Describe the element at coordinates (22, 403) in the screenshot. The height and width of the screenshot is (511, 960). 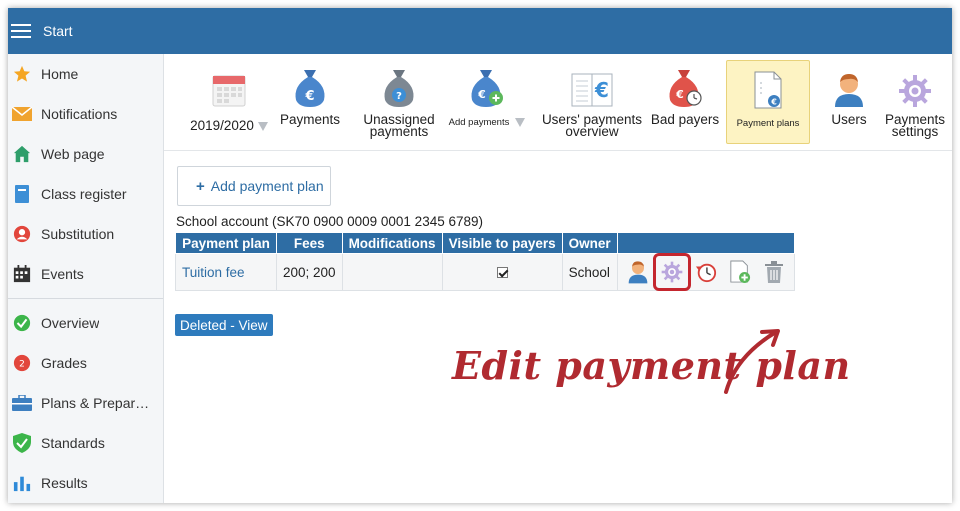
I see `briefcase-icon` at that location.